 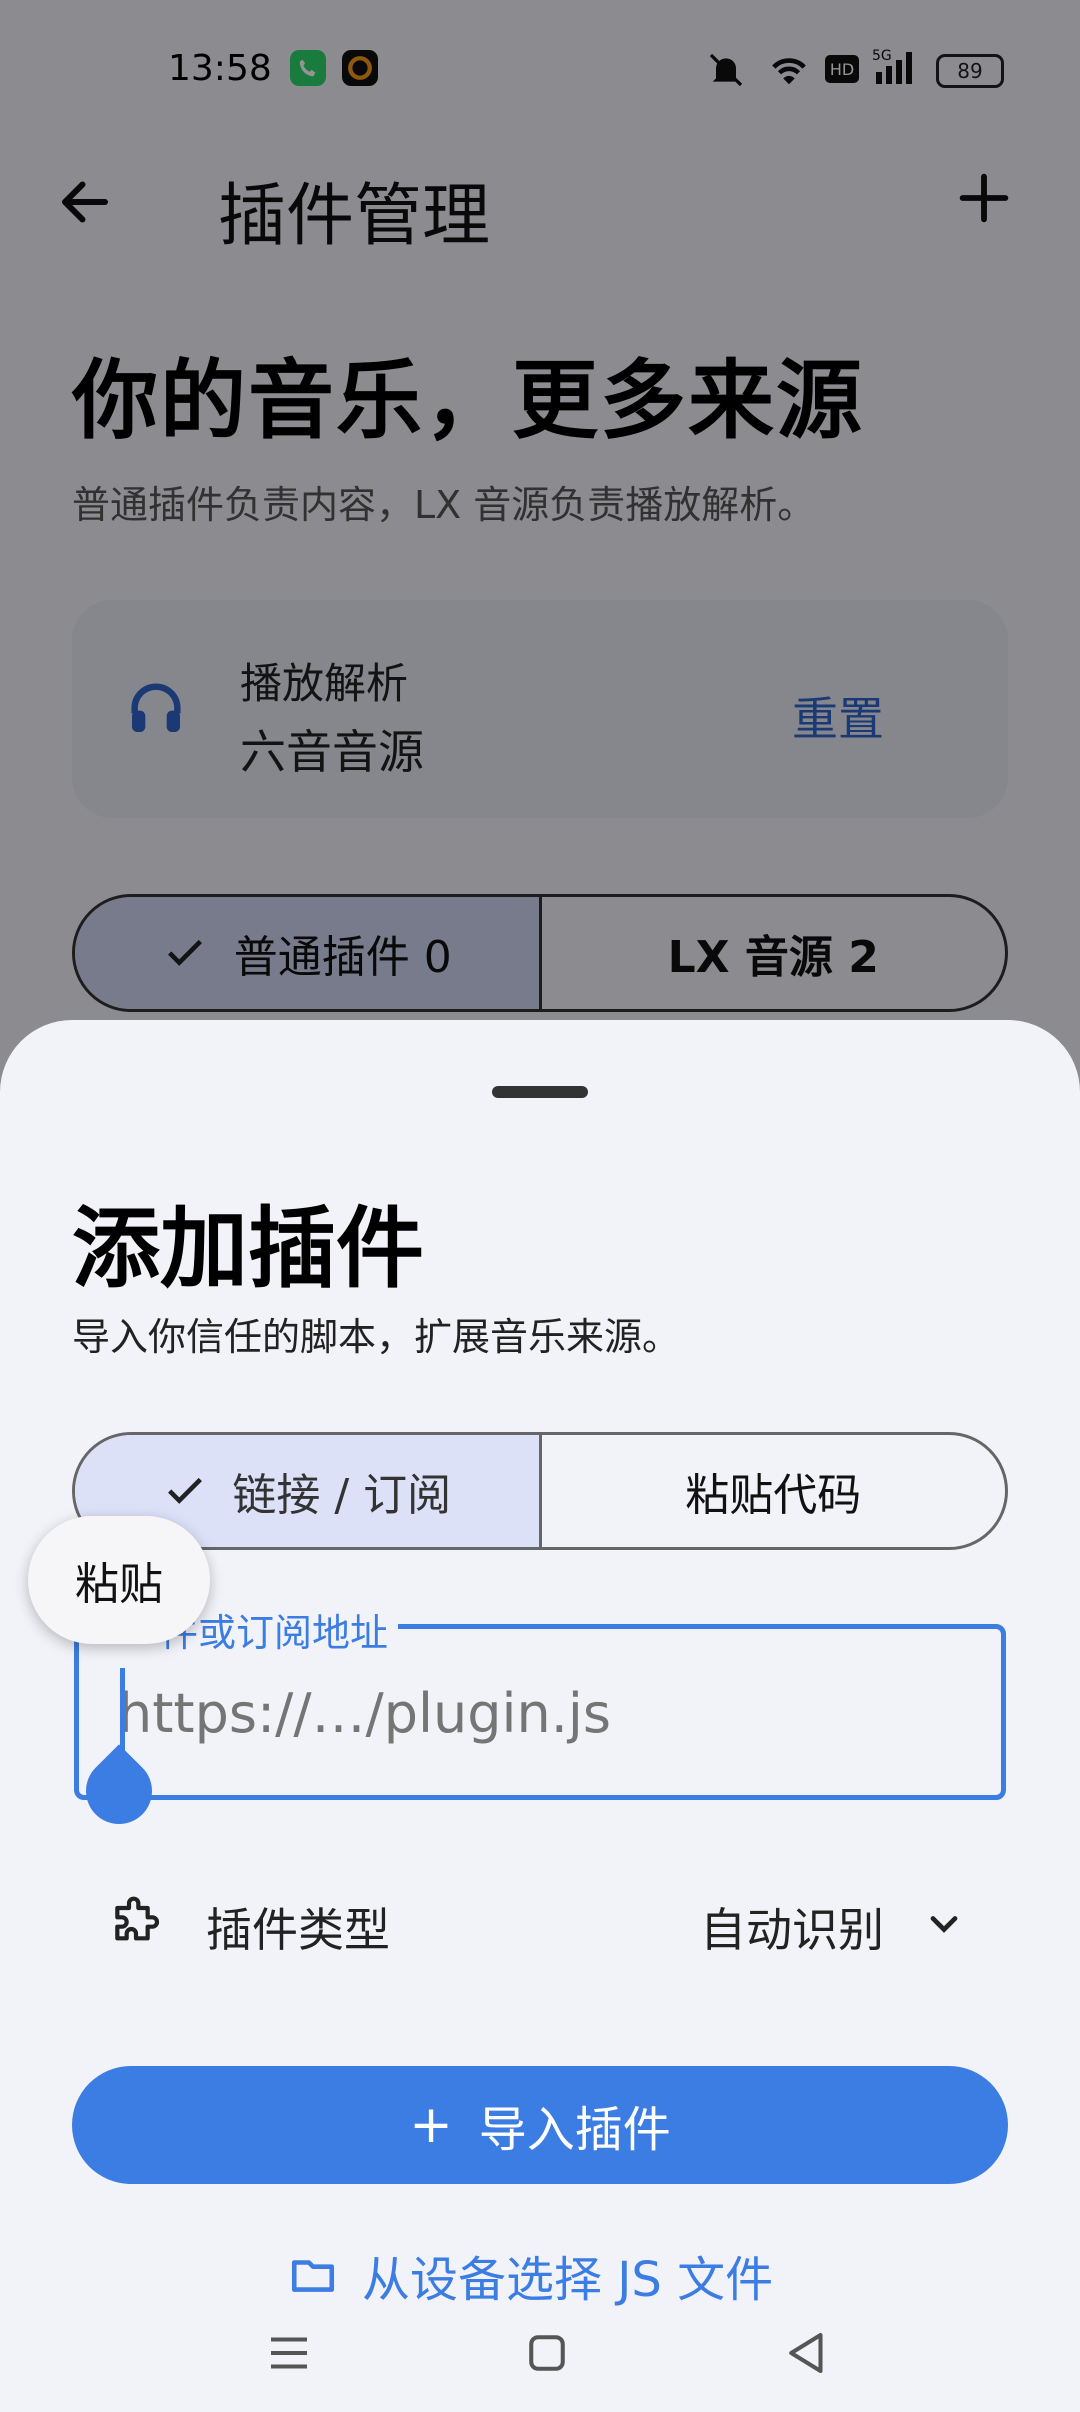 I want to click on url-input, so click(x=548, y=1713).